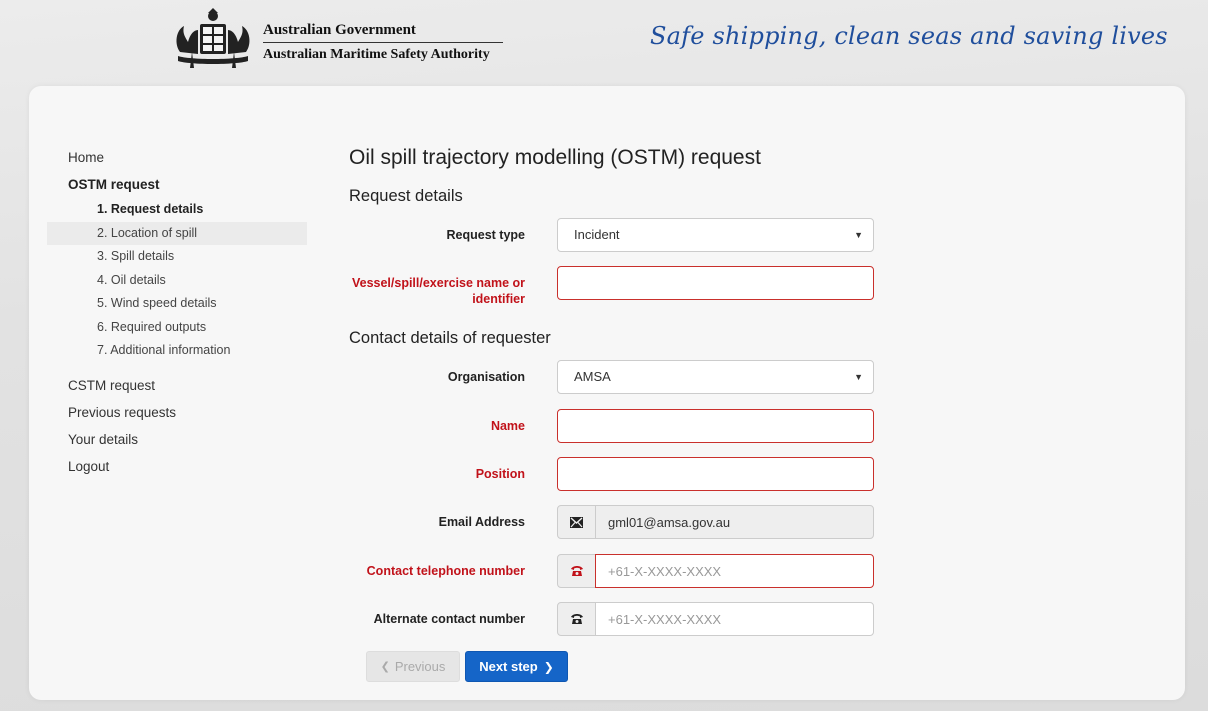 Image resolution: width=1208 pixels, height=711 pixels. Describe the element at coordinates (597, 234) in the screenshot. I see `request-type-value: Incident` at that location.